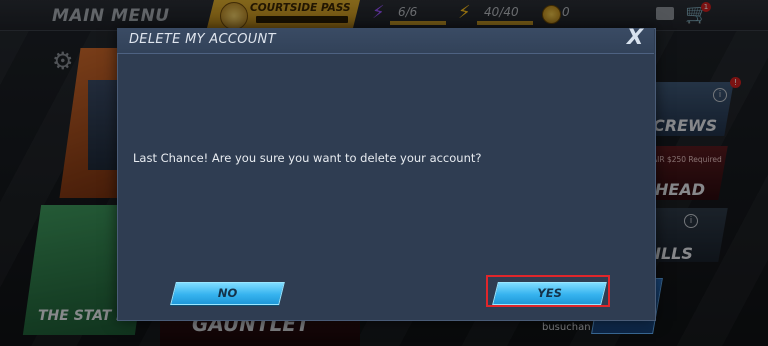  Describe the element at coordinates (202, 39) in the screenshot. I see `dialog-title: DELETE MY ACCOUNT` at that location.